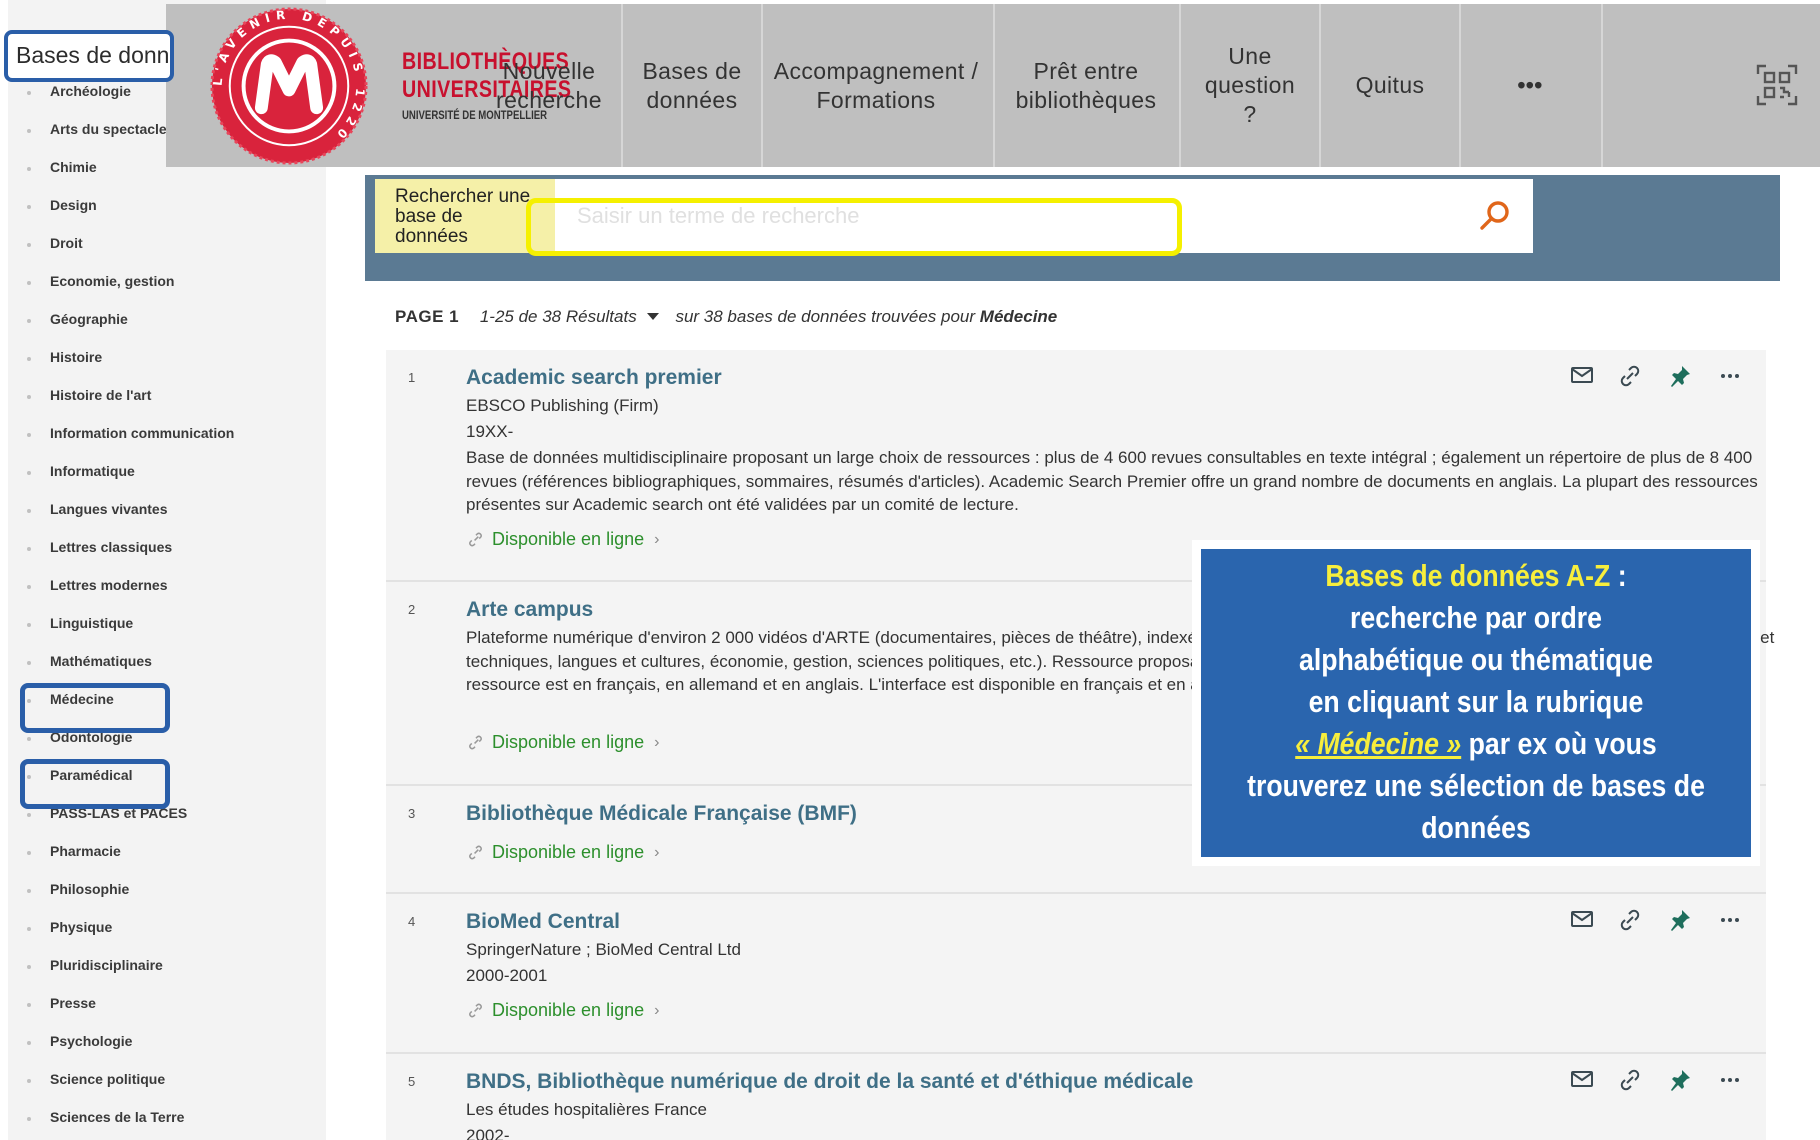  I want to click on sidebar-item-histoire-de-l-art: Histoire de l'art, so click(167, 397).